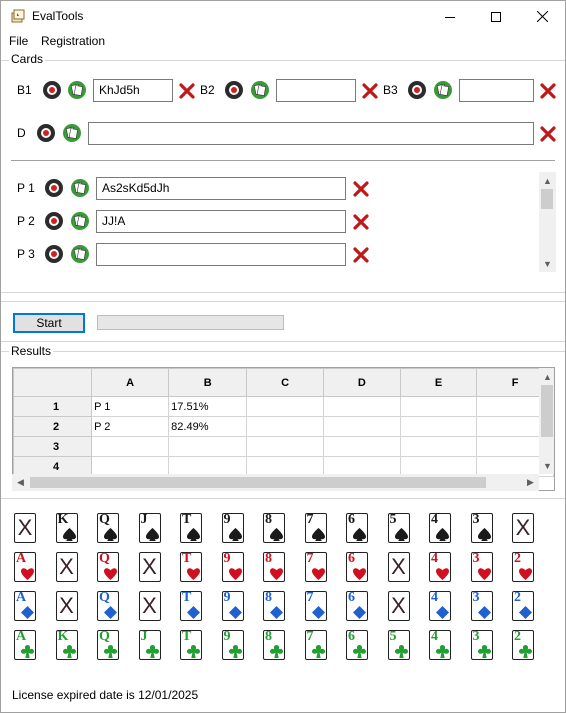 The width and height of the screenshot is (566, 713). I want to click on card-6-heart: 6, so click(357, 567).